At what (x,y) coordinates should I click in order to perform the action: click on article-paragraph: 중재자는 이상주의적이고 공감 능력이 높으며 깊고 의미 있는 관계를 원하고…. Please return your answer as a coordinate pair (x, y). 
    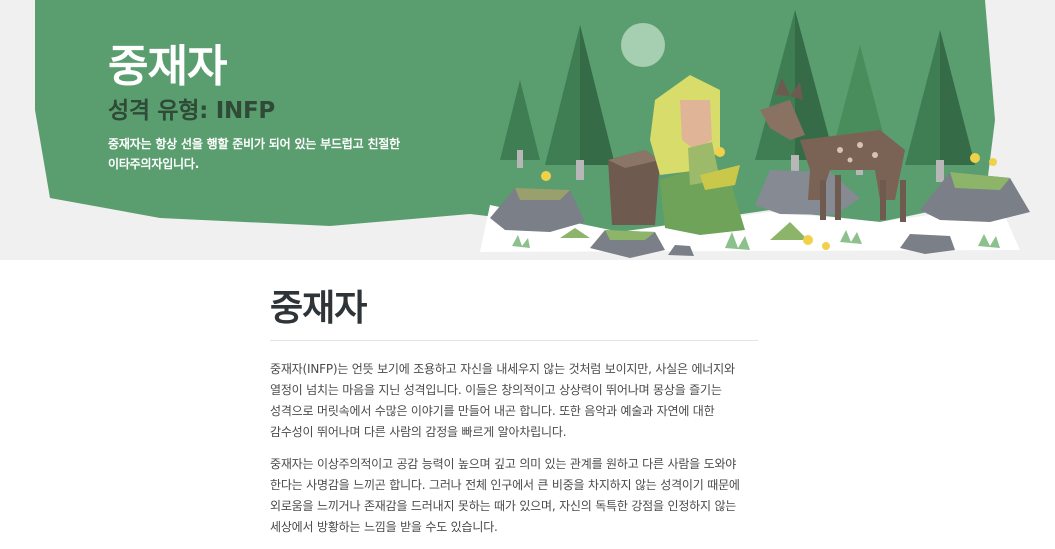
    Looking at the image, I should click on (505, 495).